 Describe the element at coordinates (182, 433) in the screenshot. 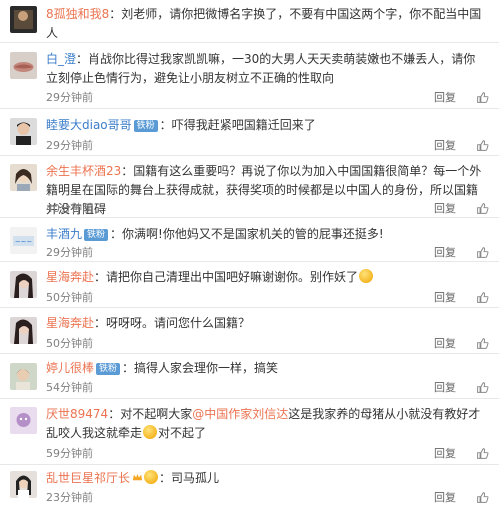

I see `comment-text: 对不起了` at that location.